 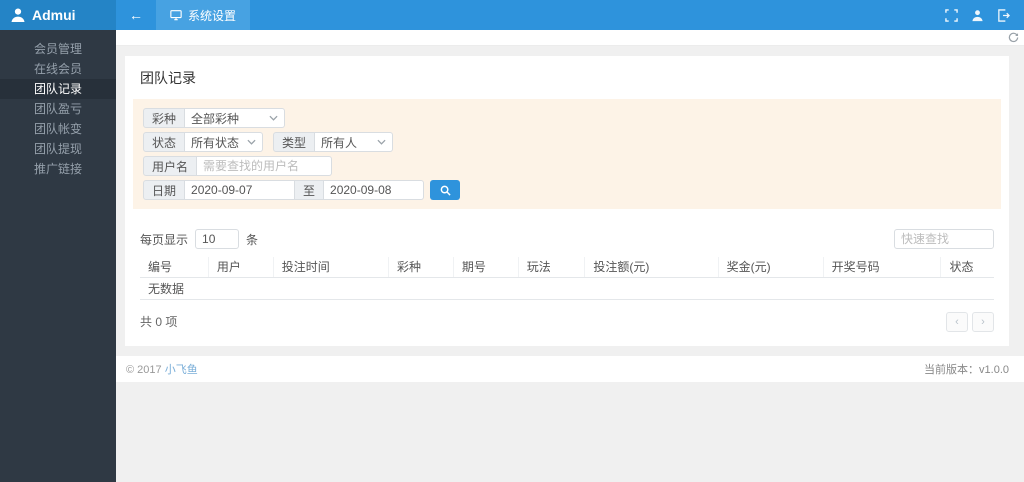 What do you see at coordinates (567, 316) in the screenshot?
I see `table-footer: 共 0 项 ‹ ›` at bounding box center [567, 316].